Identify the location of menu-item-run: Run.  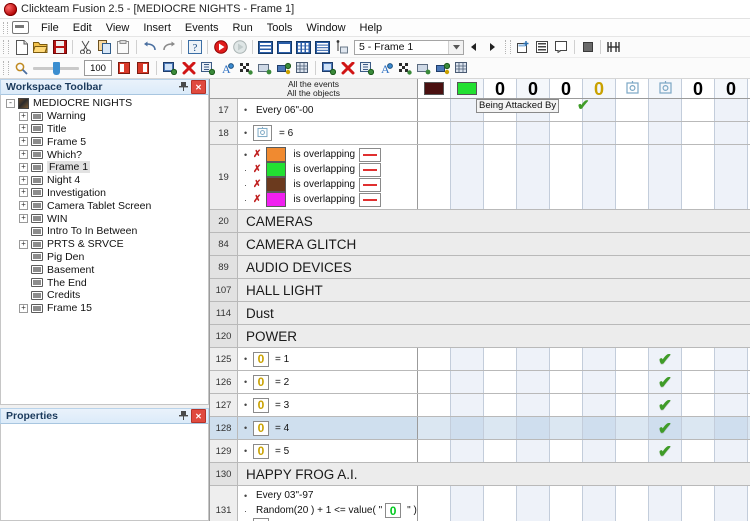
(243, 28).